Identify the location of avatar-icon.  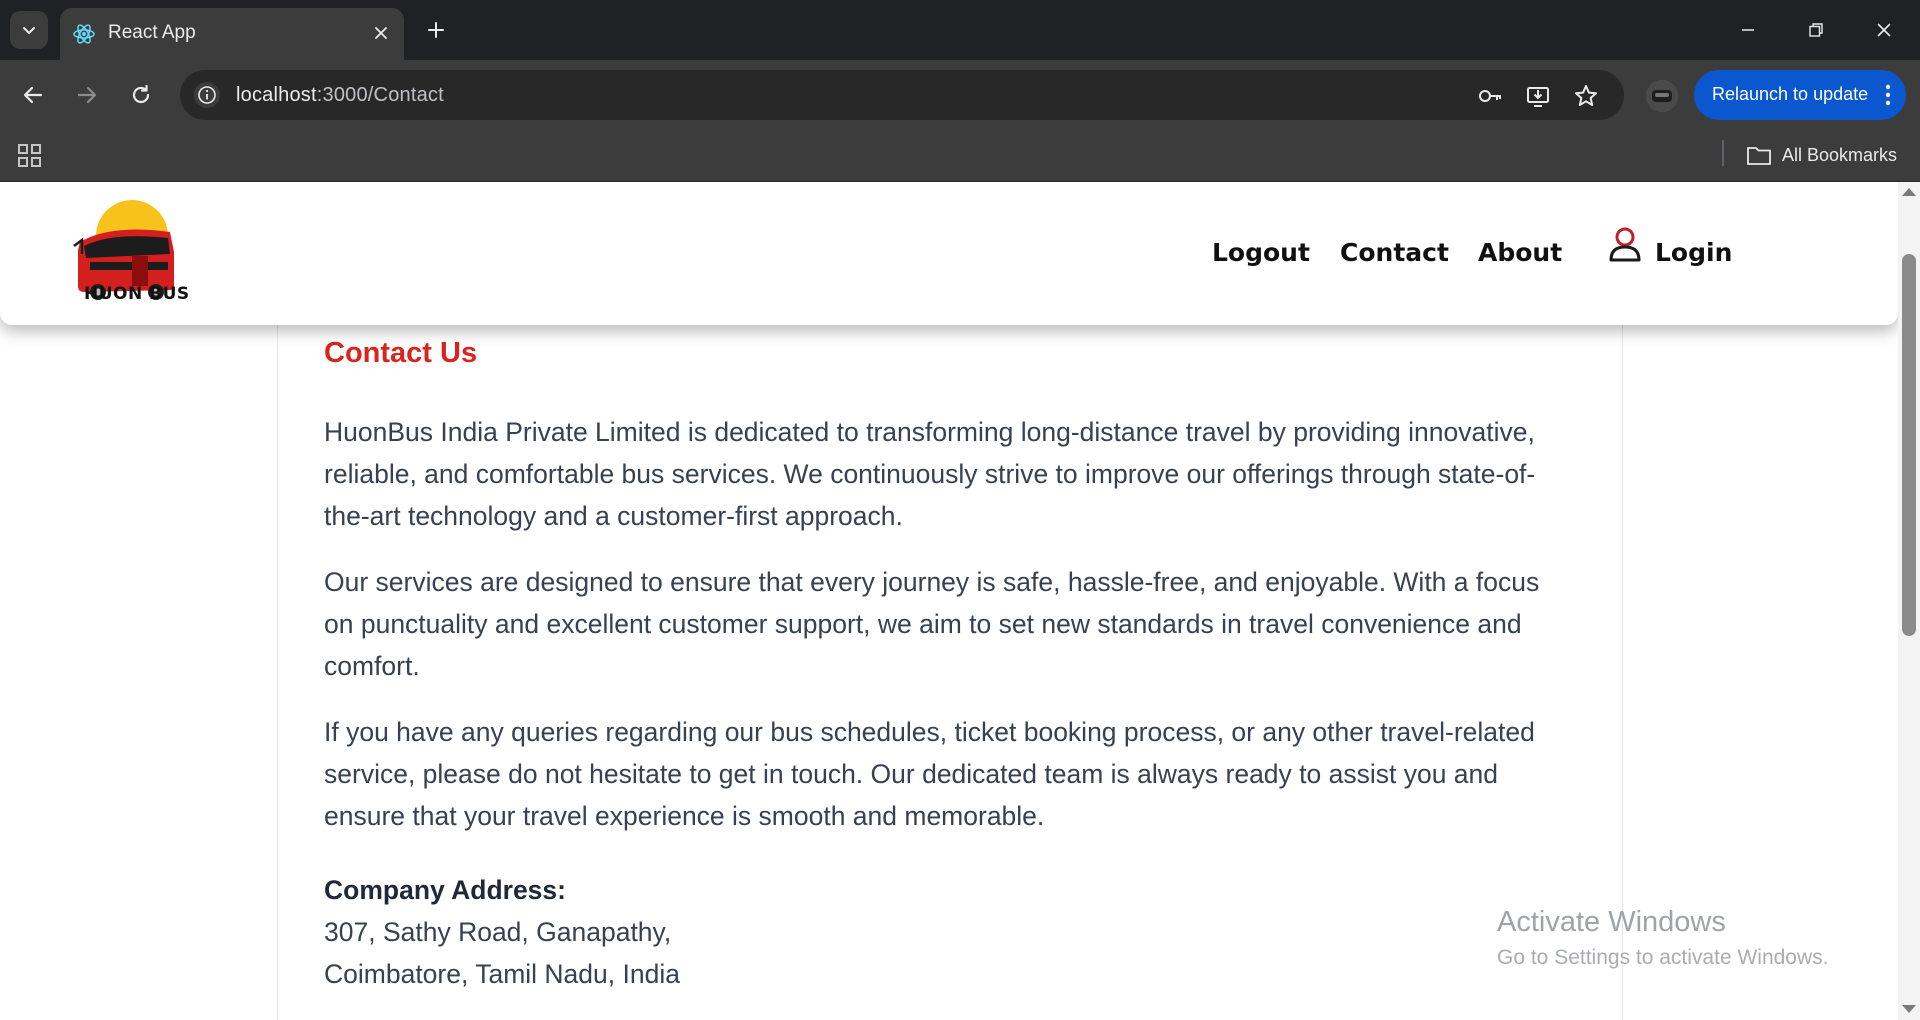
(1662, 96).